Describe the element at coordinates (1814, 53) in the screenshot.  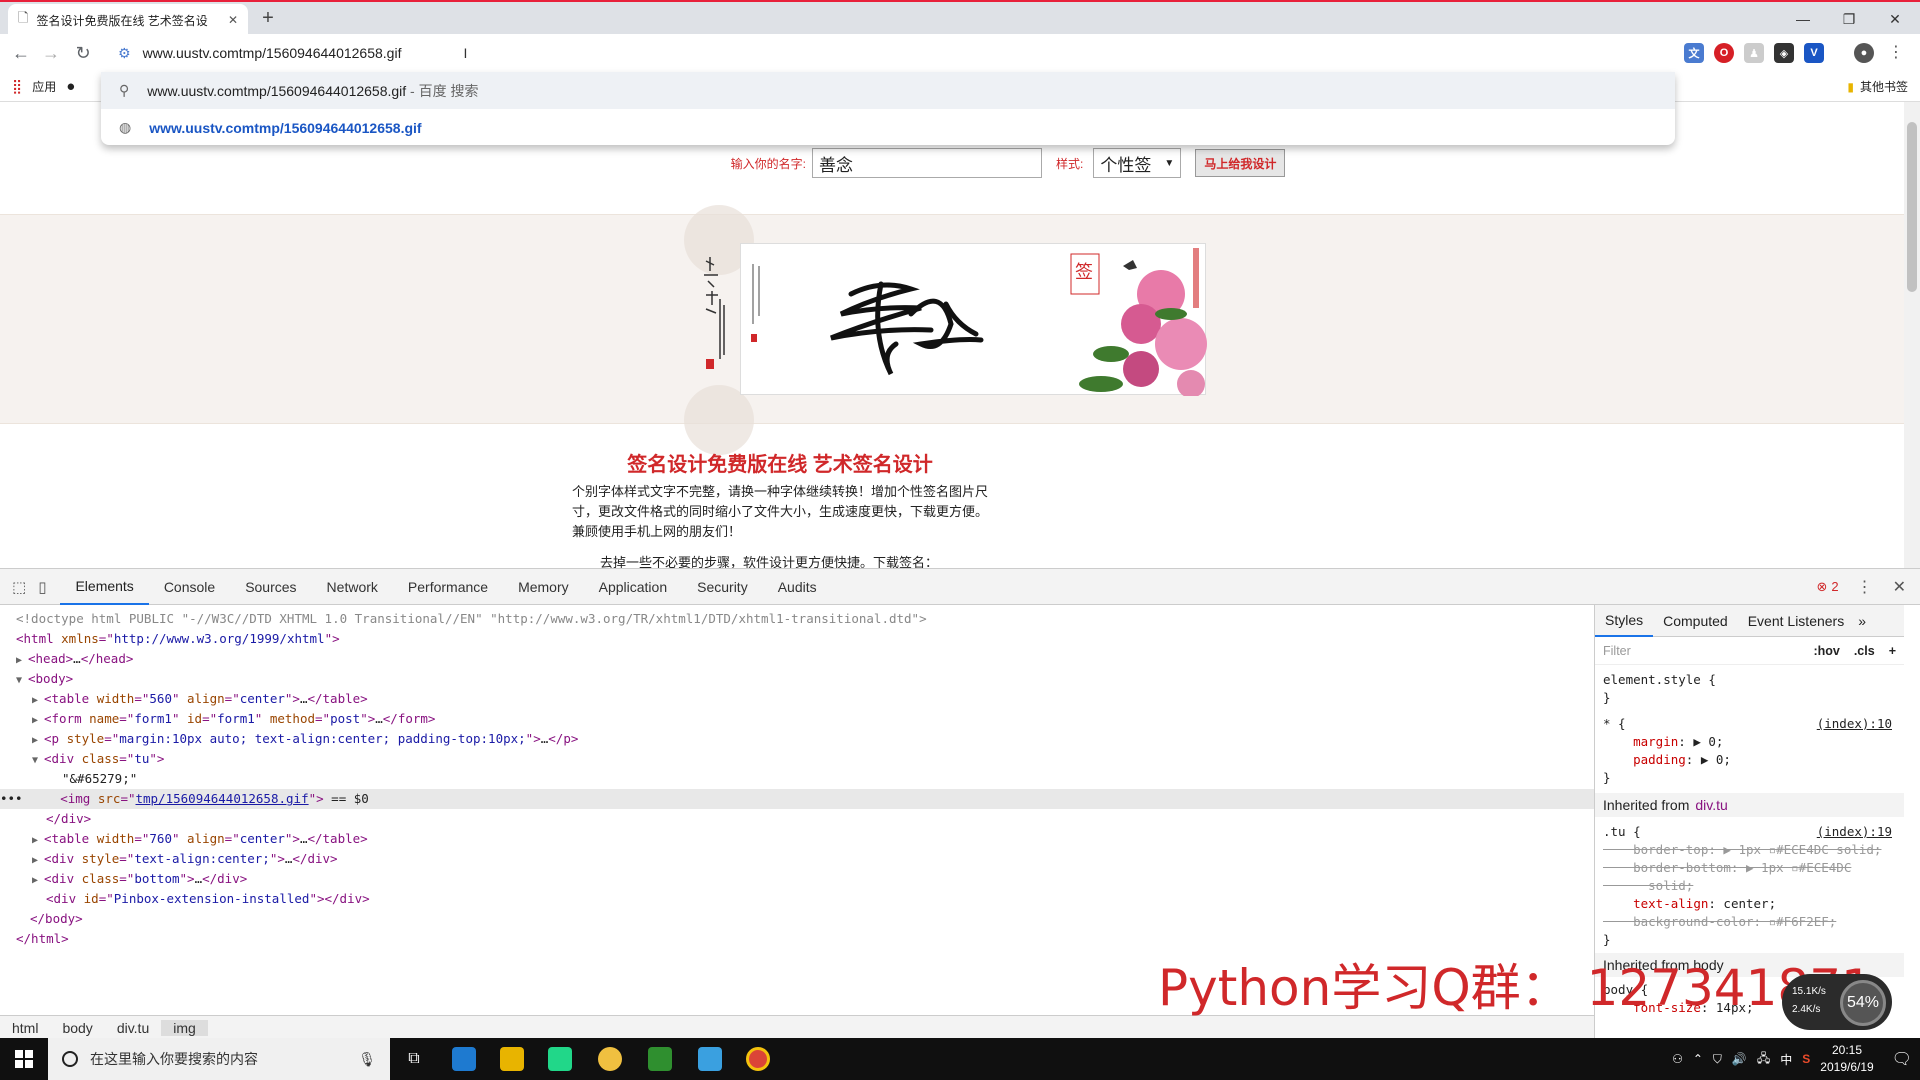
I see `v-extension-icon: V` at that location.